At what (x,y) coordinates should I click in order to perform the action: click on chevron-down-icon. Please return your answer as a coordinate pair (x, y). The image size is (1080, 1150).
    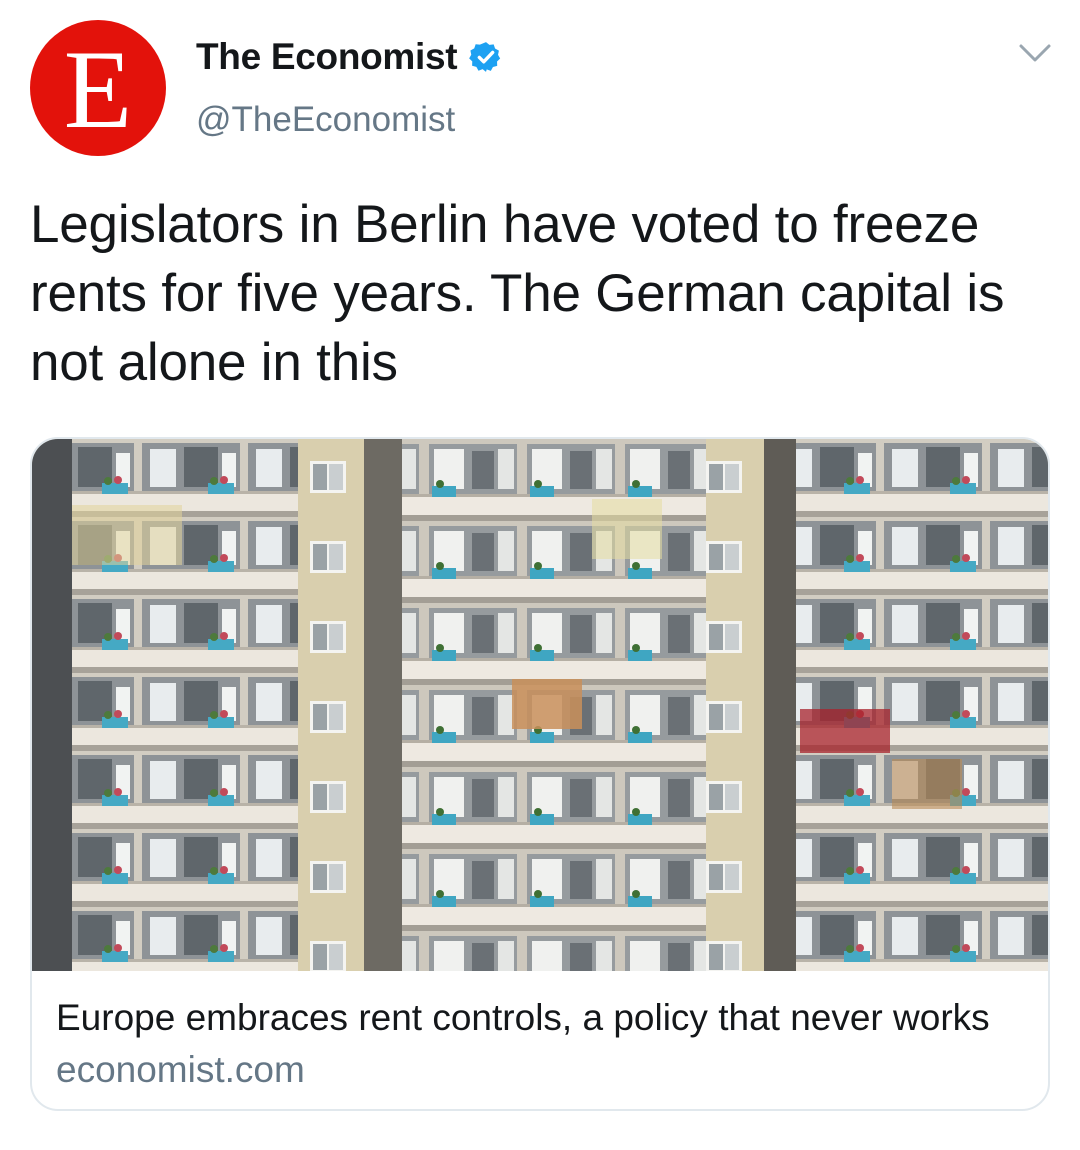
    Looking at the image, I should click on (1035, 54).